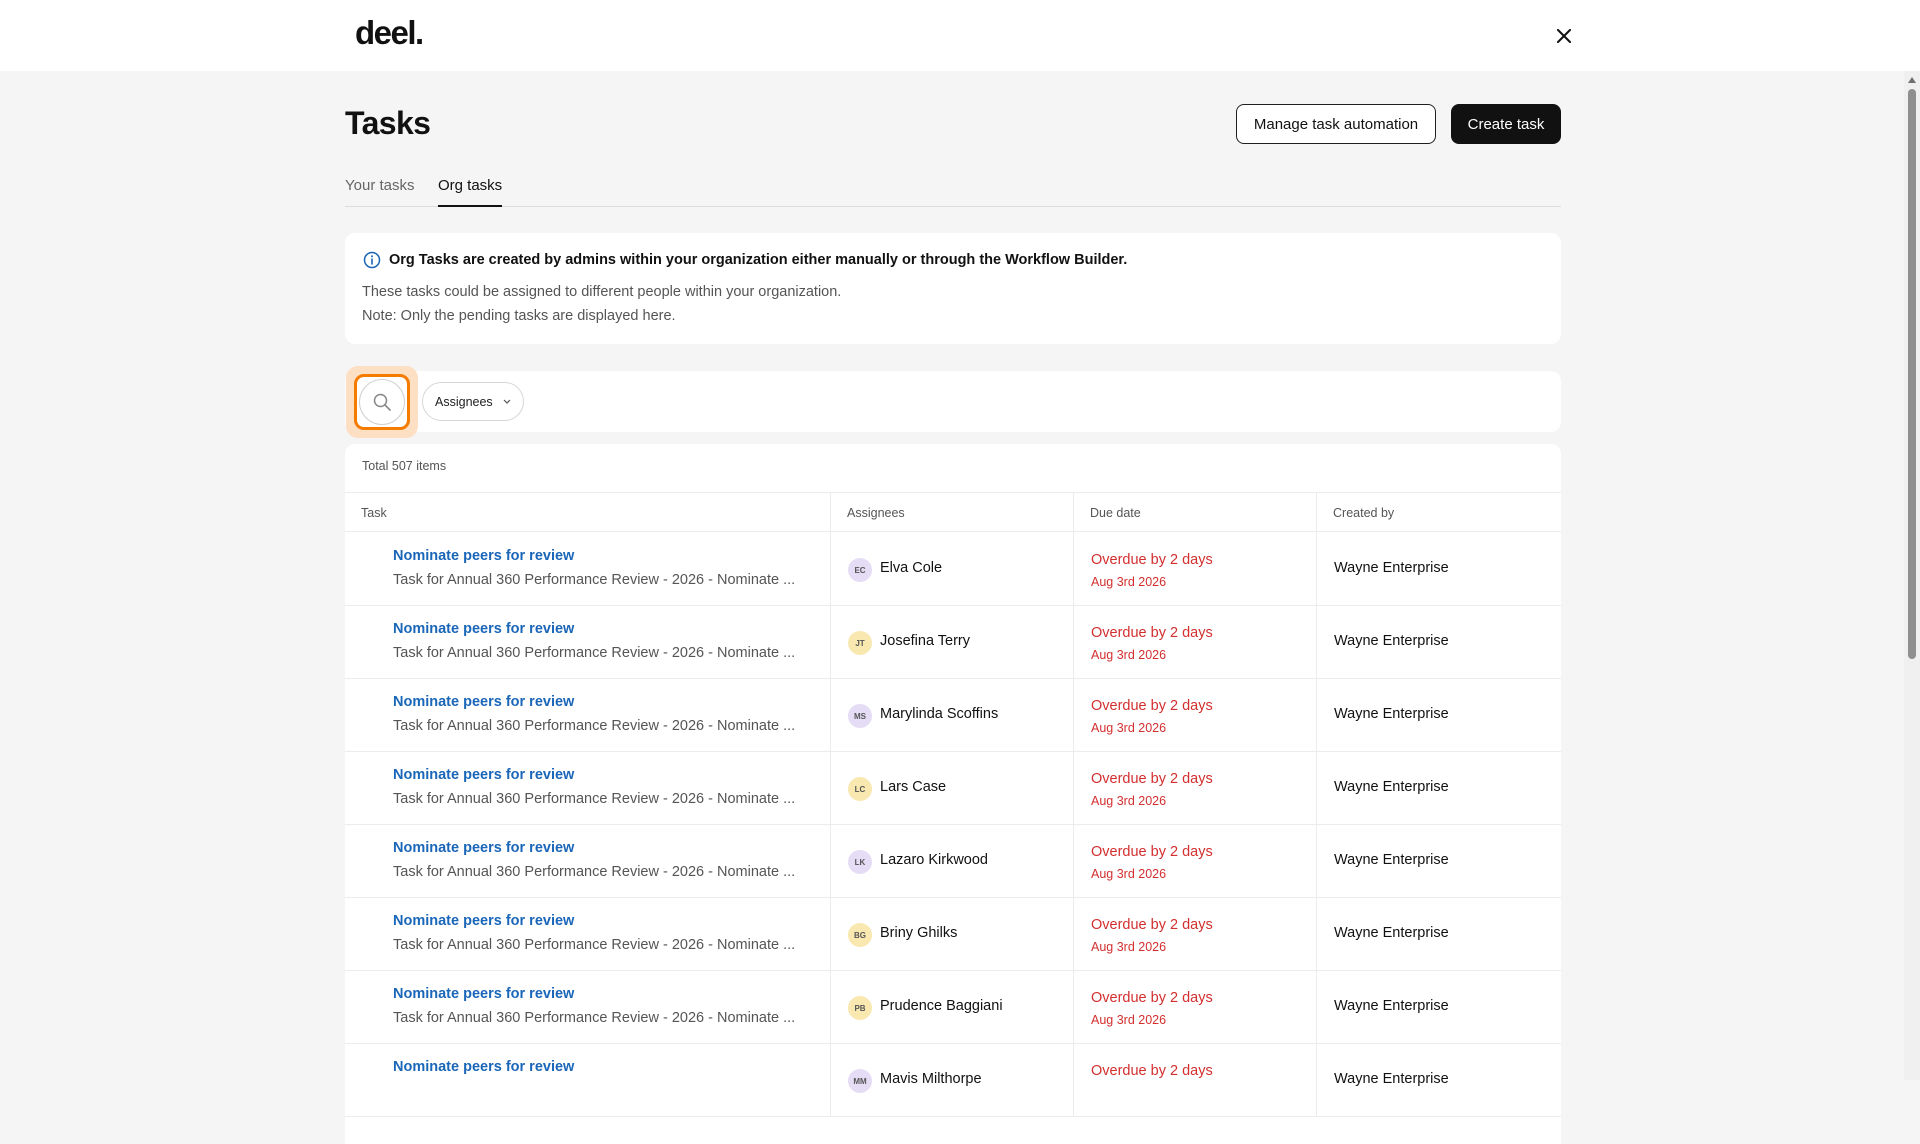  I want to click on assignees-filter-dropdown: Assignees, so click(473, 401).